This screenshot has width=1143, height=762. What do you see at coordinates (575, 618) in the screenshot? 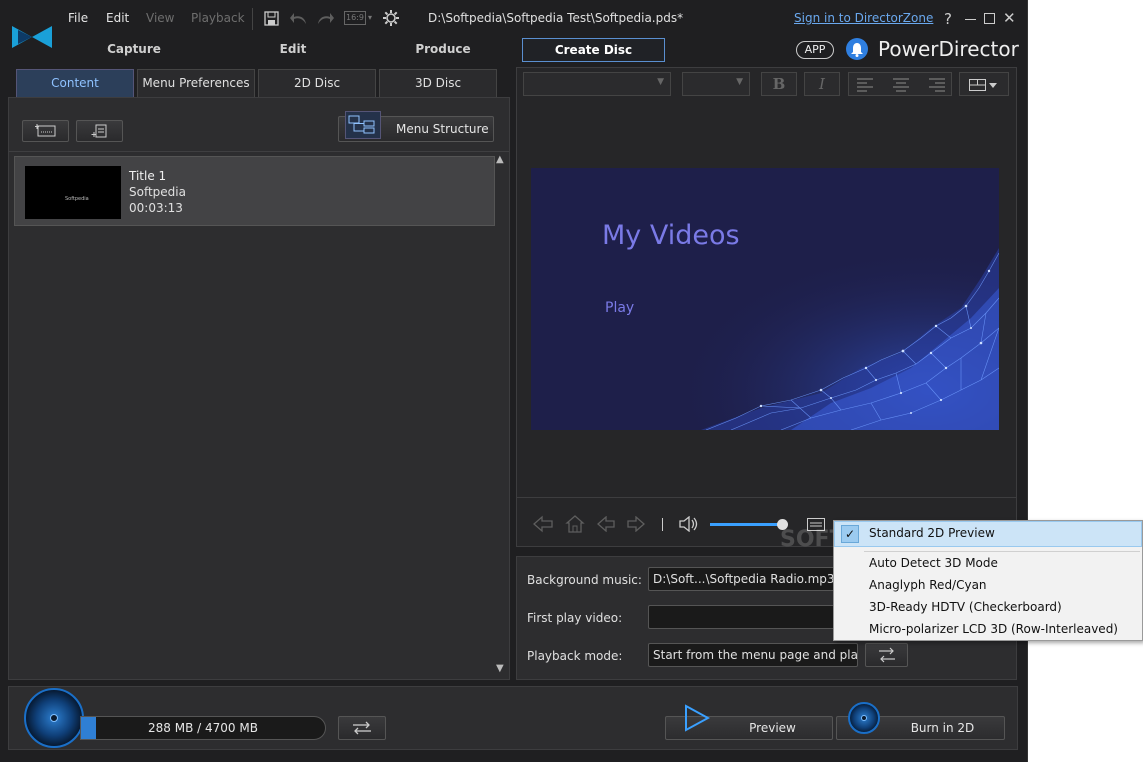
I see `first-play-label: First play video:` at bounding box center [575, 618].